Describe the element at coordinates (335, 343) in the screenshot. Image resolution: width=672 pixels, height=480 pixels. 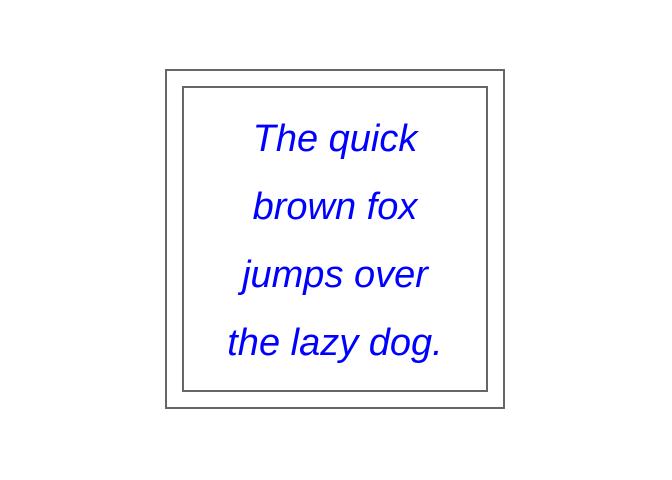
I see `text-line-4: the lazy dog.` at that location.